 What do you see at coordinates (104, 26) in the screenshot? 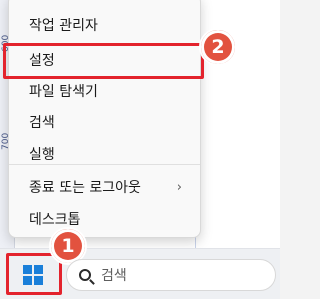
I see `menu-item-task-manager: 작업 관리자` at bounding box center [104, 26].